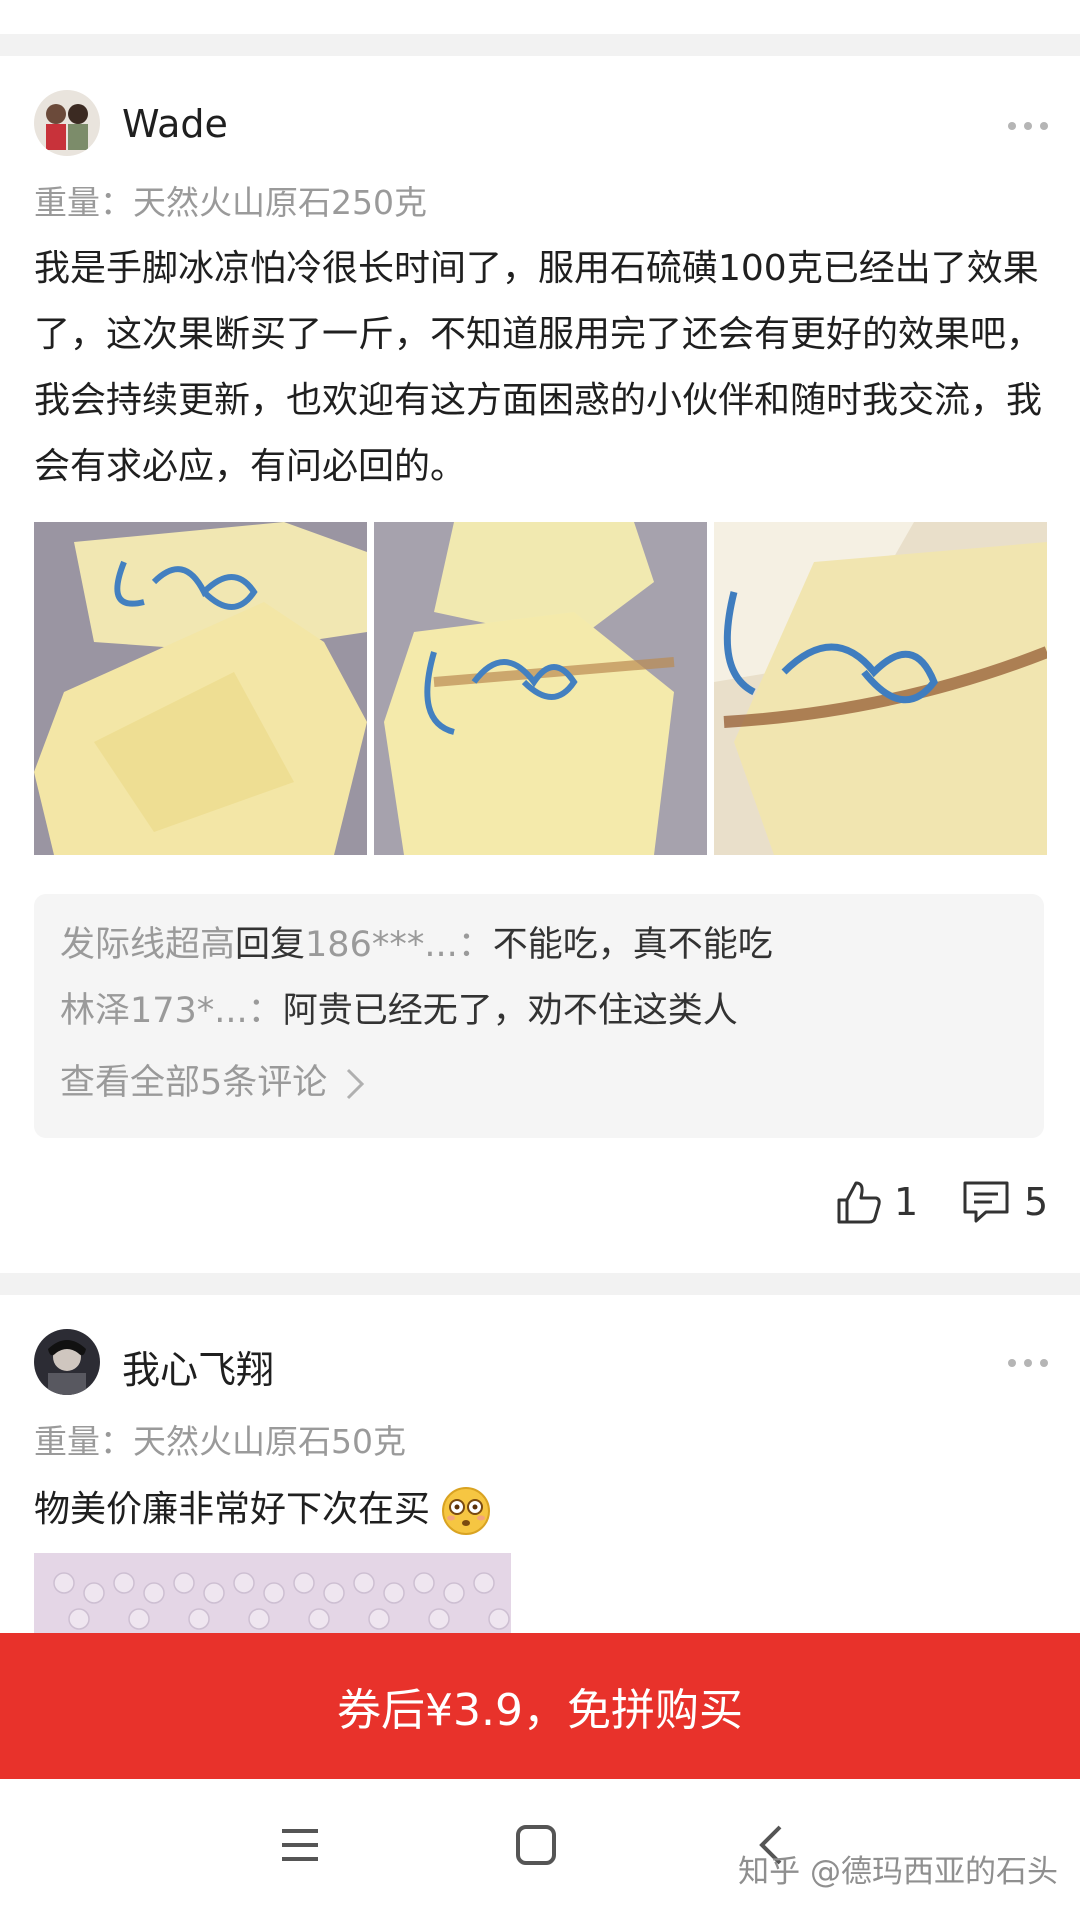 The image size is (1080, 1911). Describe the element at coordinates (230, 202) in the screenshot. I see `sku-info: 重量：天然火山原石250克` at that location.